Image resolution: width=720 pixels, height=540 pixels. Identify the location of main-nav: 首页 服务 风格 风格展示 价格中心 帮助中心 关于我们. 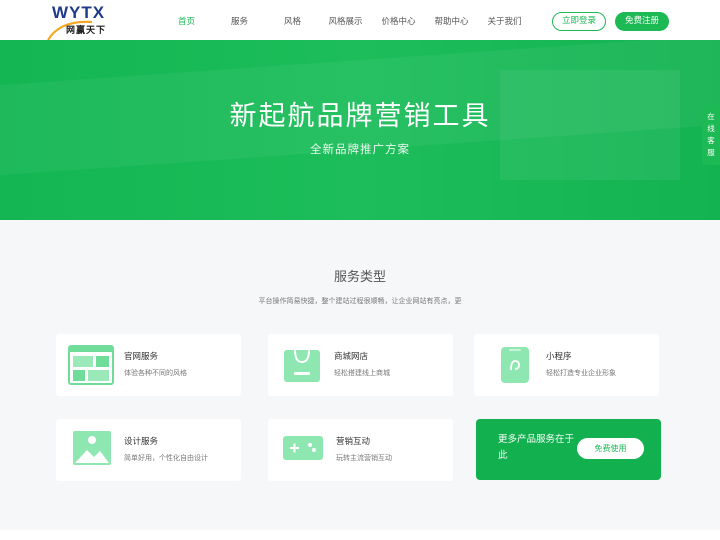
(345, 20).